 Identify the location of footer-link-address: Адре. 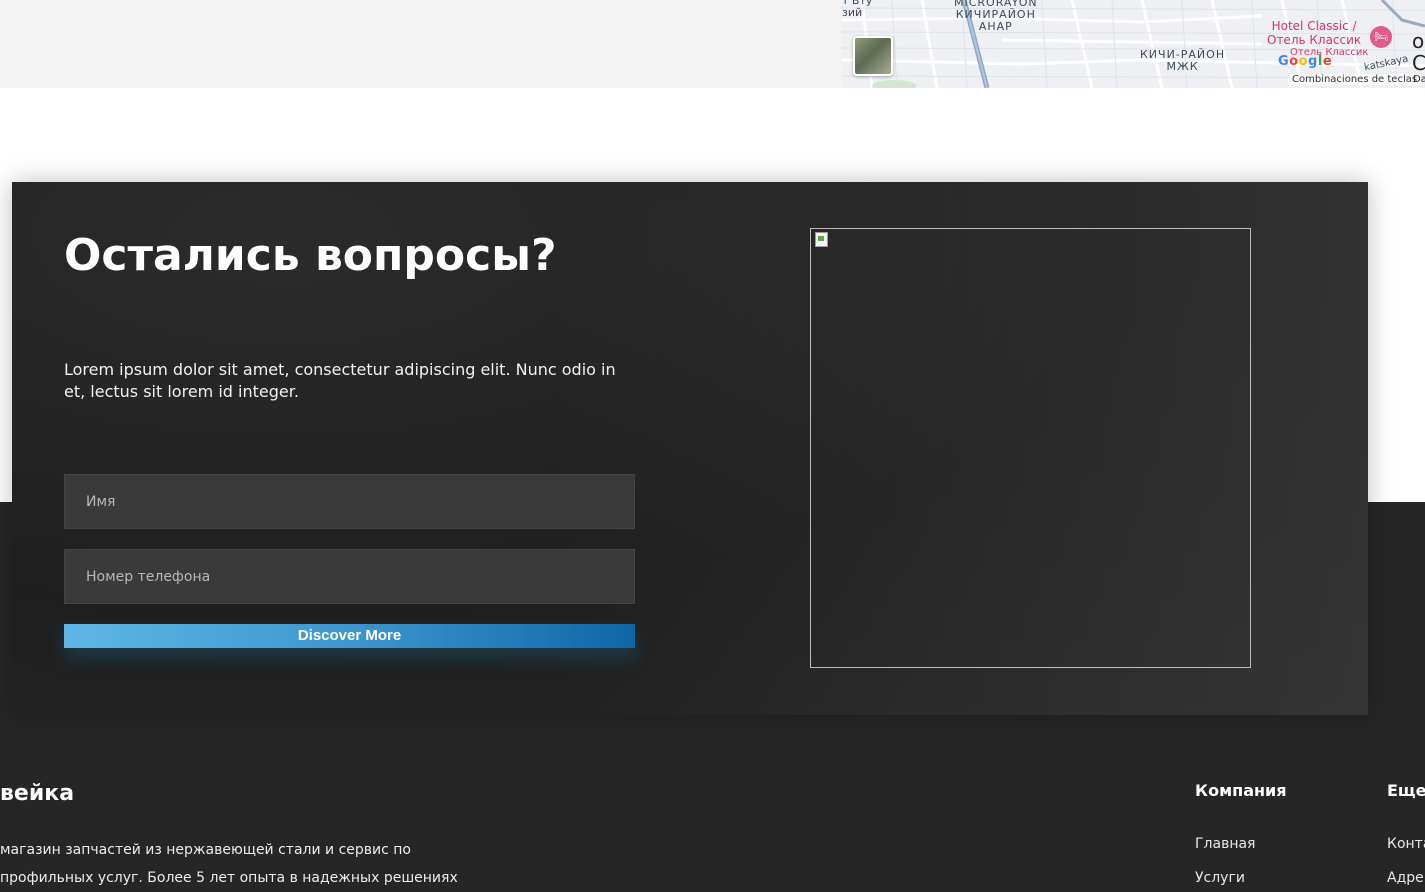
(1405, 878).